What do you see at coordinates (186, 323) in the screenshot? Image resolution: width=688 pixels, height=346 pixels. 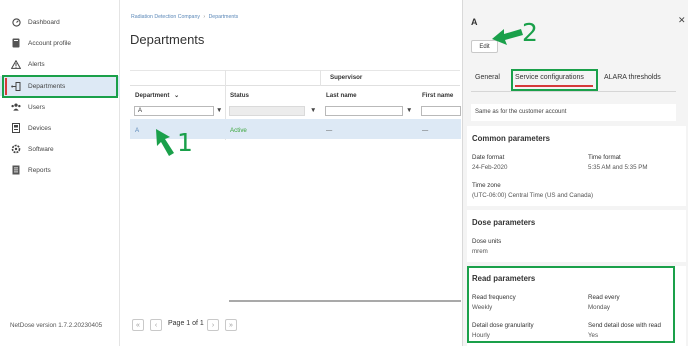 I see `page-indicator: Page 1 of 1` at bounding box center [186, 323].